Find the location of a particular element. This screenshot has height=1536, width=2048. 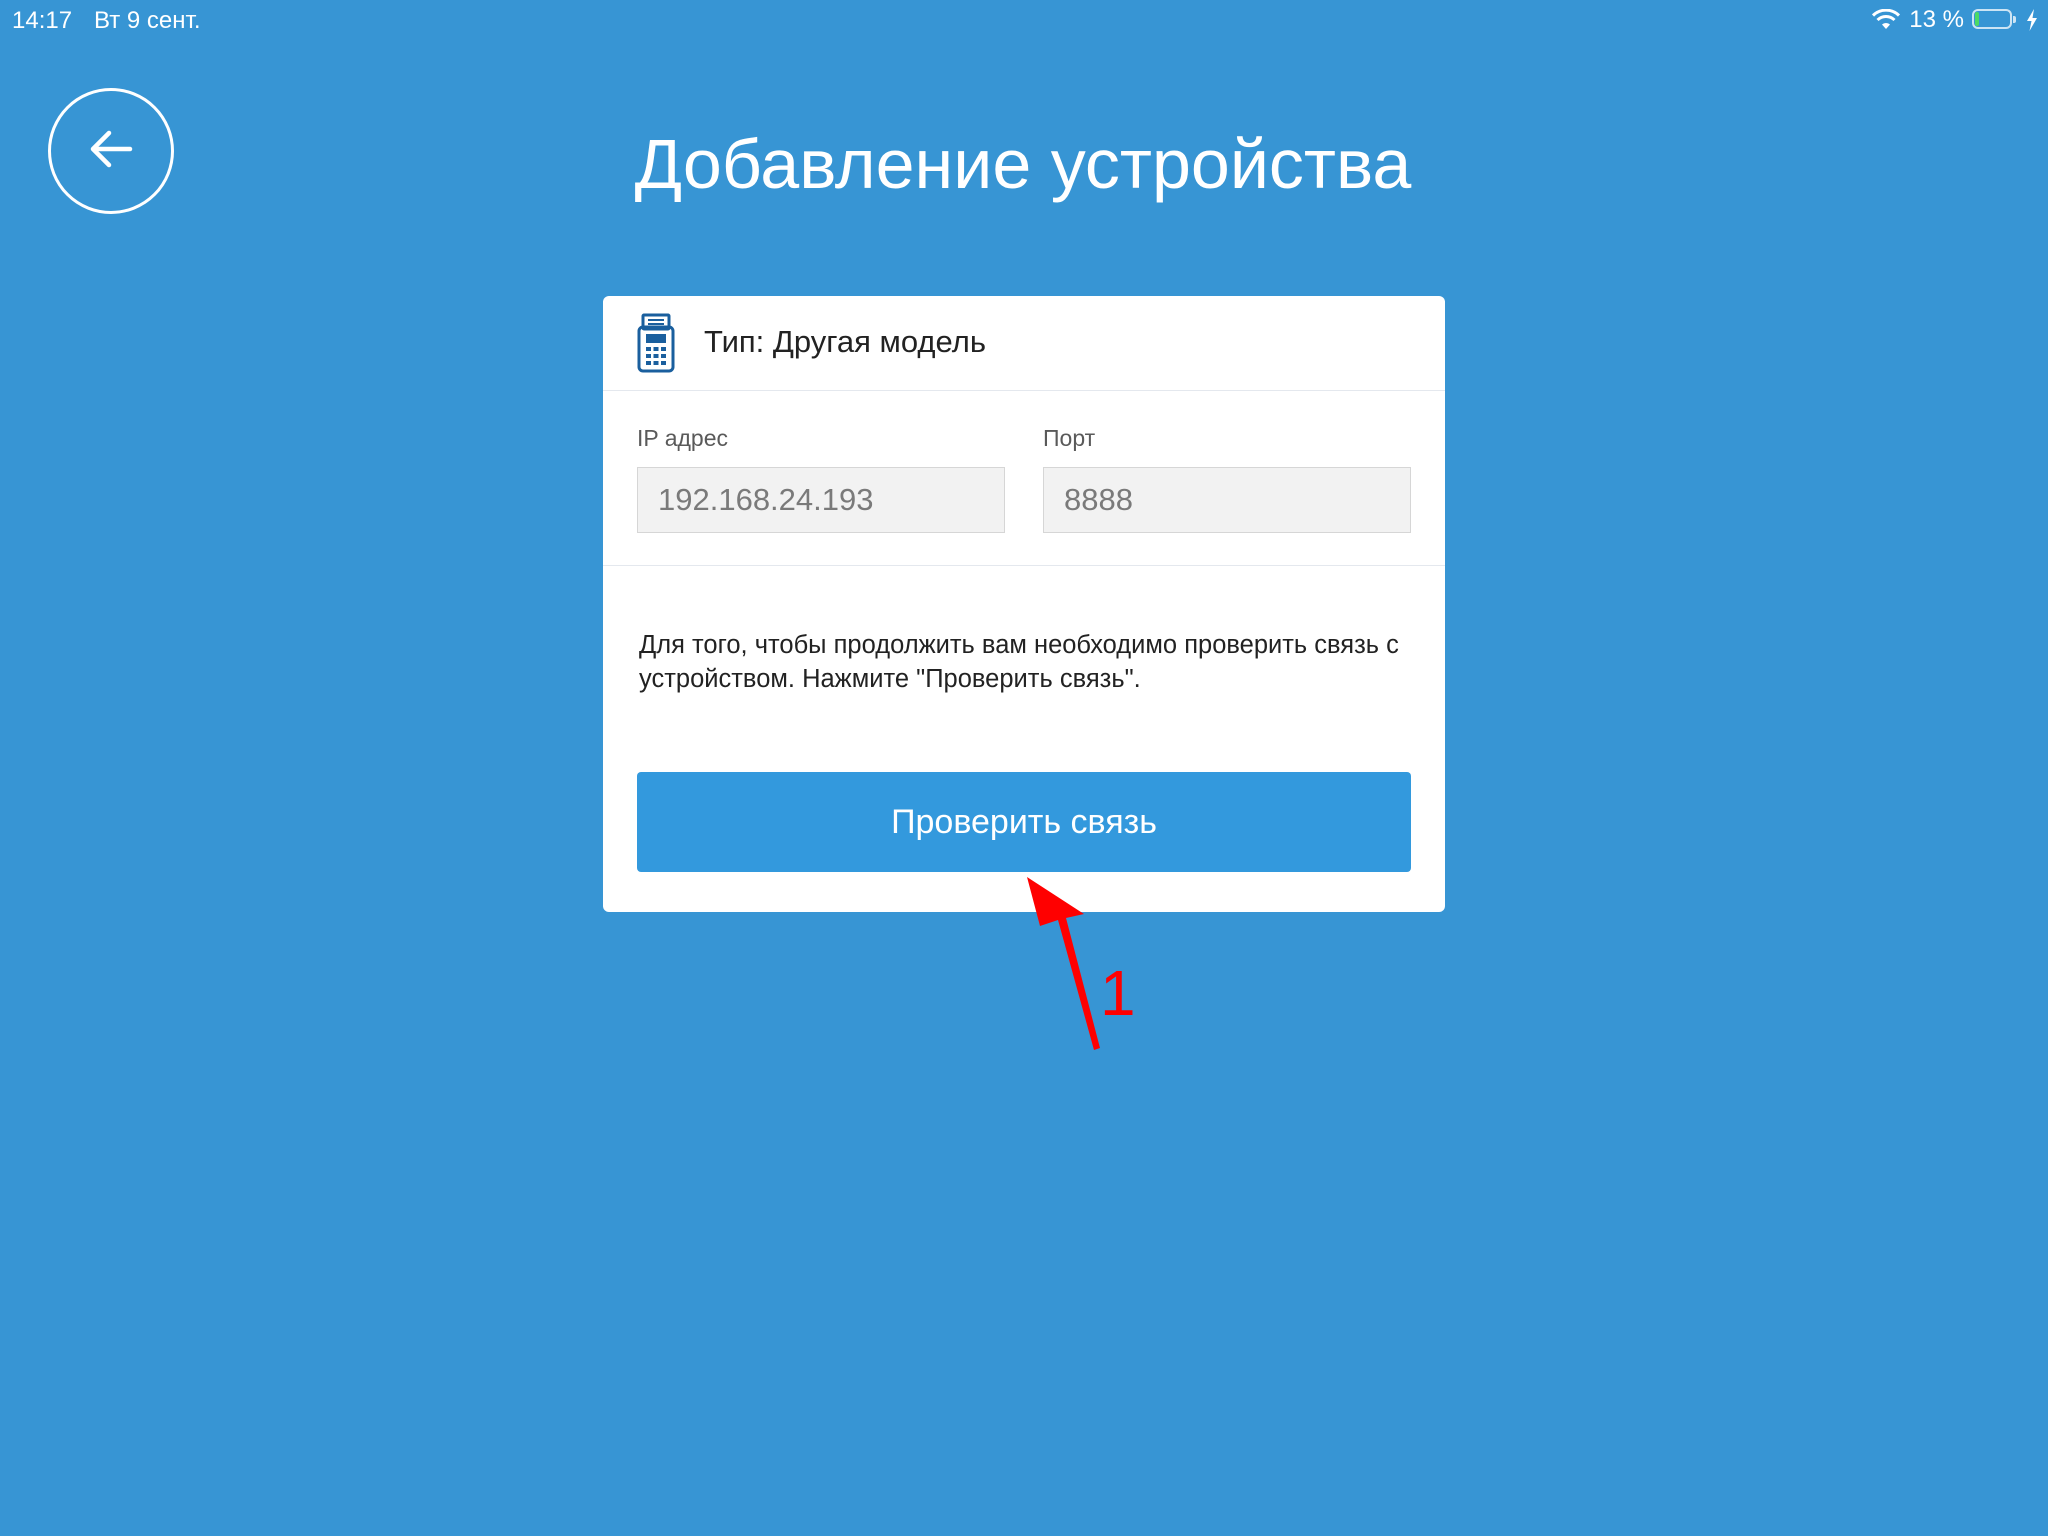

arrow-left-icon is located at coordinates (111, 151).